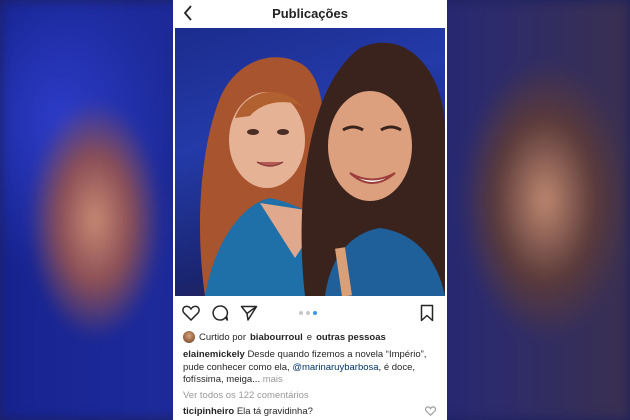  I want to click on caption-username: elainemickely, so click(214, 354).